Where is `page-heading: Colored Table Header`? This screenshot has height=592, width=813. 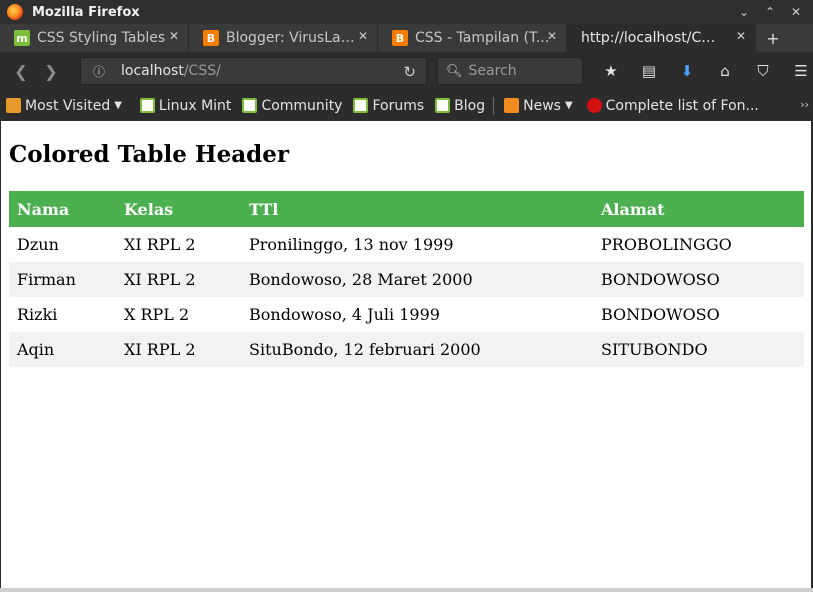
page-heading: Colored Table Header is located at coordinates (149, 154).